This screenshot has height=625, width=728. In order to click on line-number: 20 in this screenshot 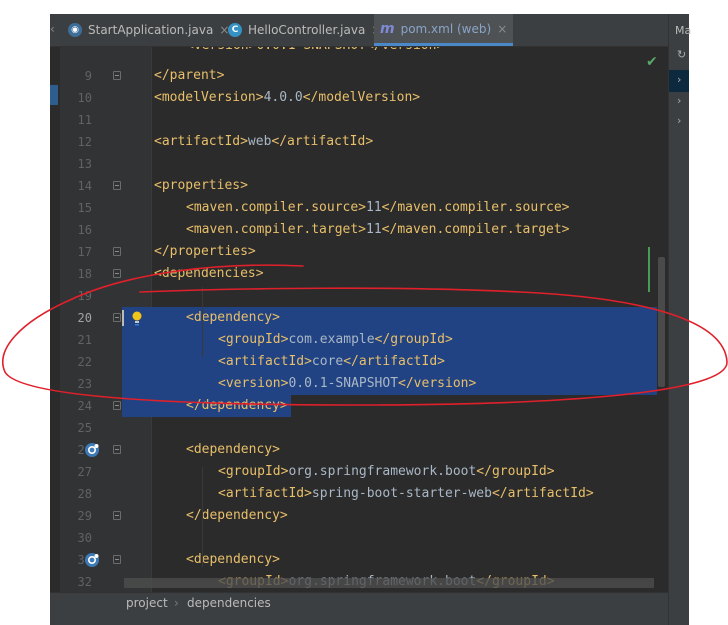, I will do `click(84, 318)`.